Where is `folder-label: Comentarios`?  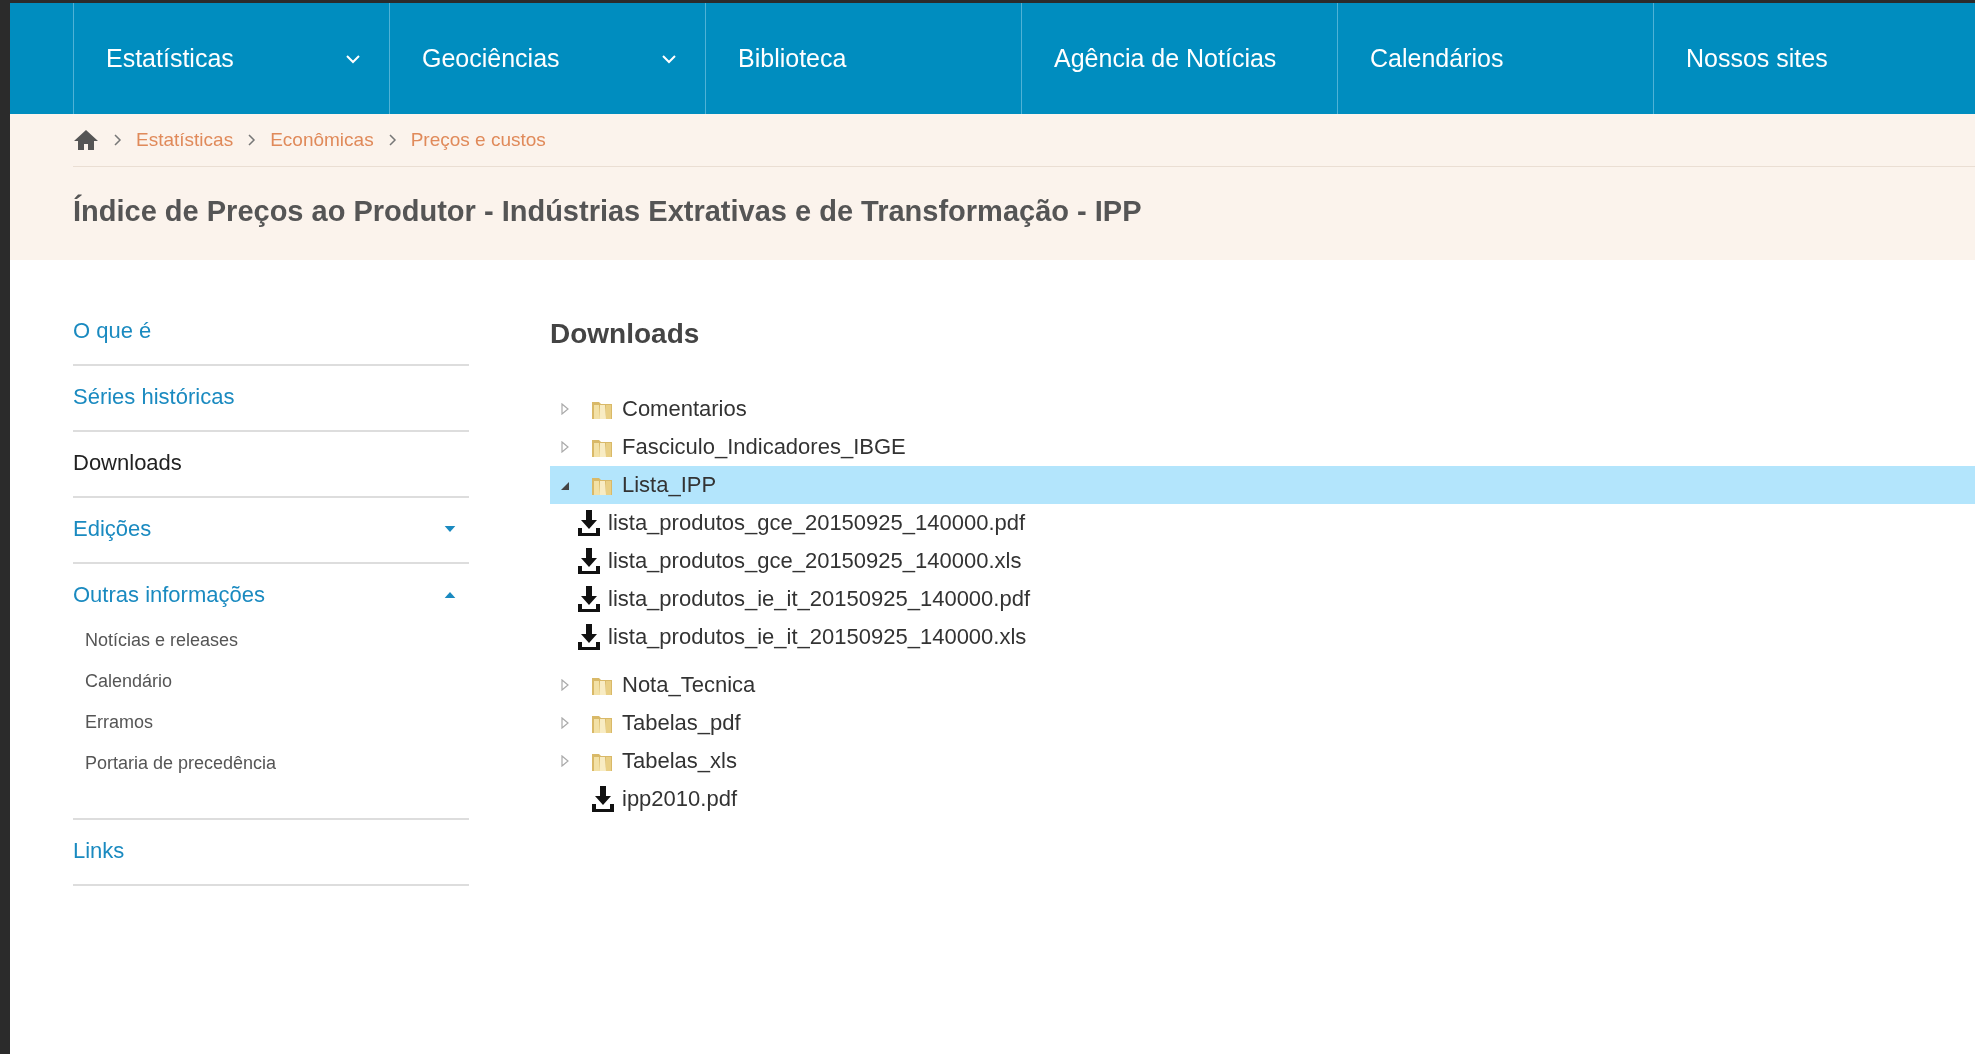
folder-label: Comentarios is located at coordinates (684, 409).